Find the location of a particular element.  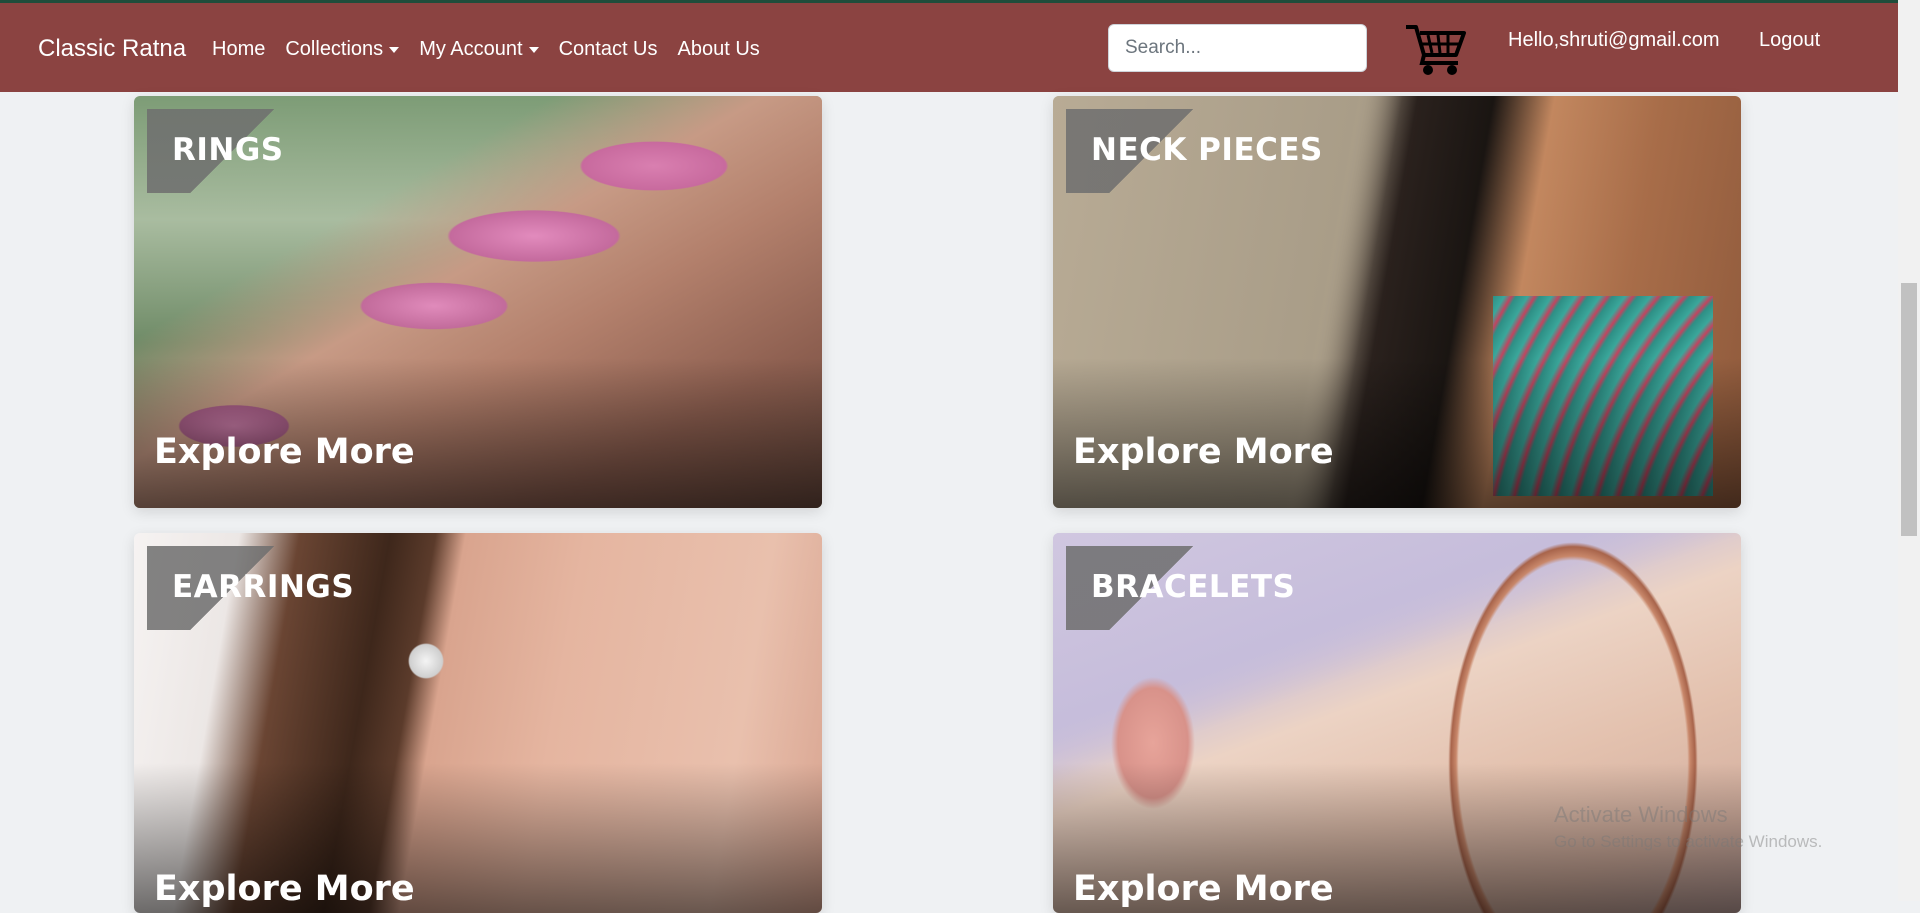

watermark-title: Activate Windows is located at coordinates (1641, 814).